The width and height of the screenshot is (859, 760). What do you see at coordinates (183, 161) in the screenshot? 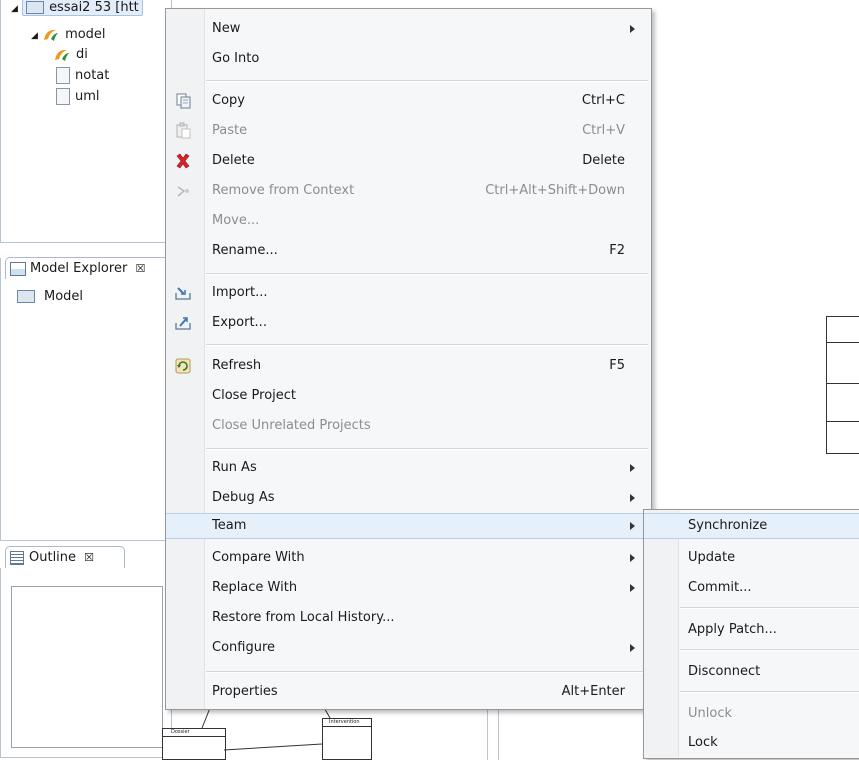
I see `delete-icon` at bounding box center [183, 161].